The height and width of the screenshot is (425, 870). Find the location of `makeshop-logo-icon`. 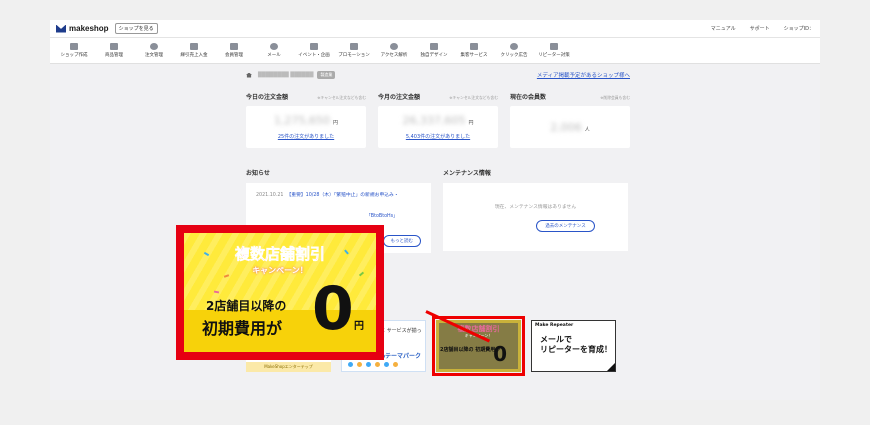

makeshop-logo-icon is located at coordinates (61, 28).